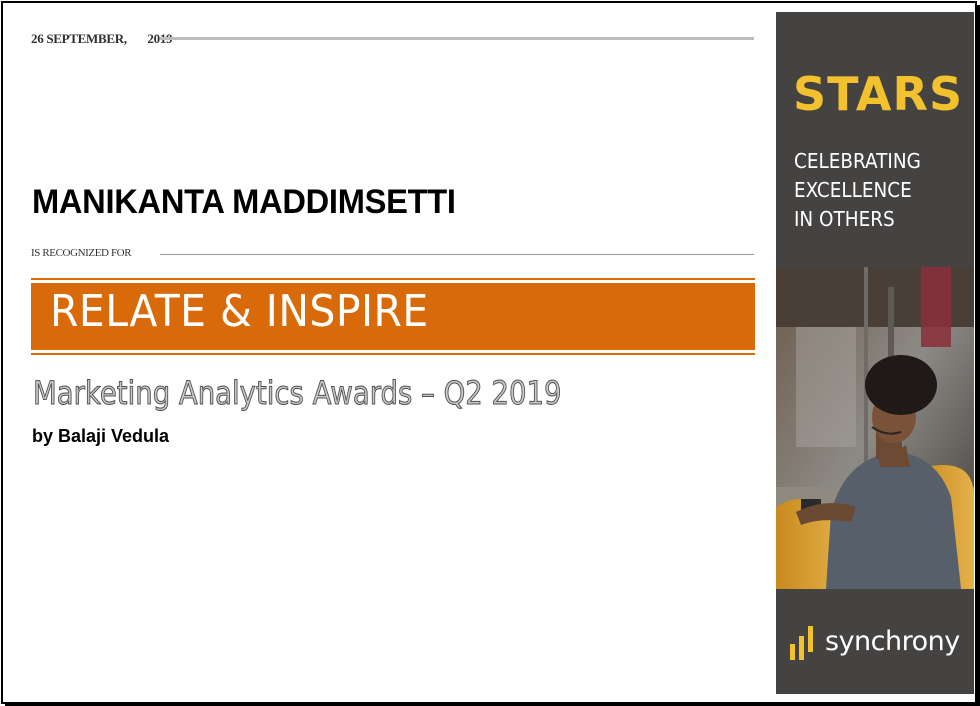 The width and height of the screenshot is (980, 706). I want to click on stars-logo: STARS, so click(878, 94).